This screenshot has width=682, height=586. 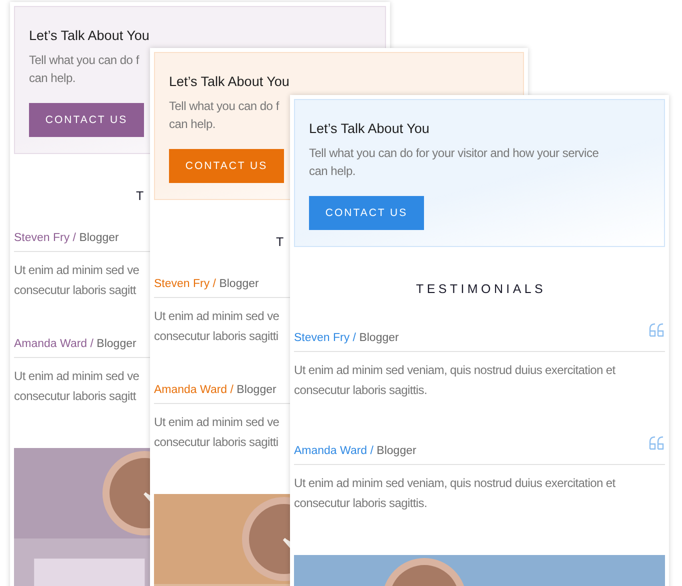 I want to click on cta-description: Tell what you can do for your visitor and how your service, so click(x=454, y=153).